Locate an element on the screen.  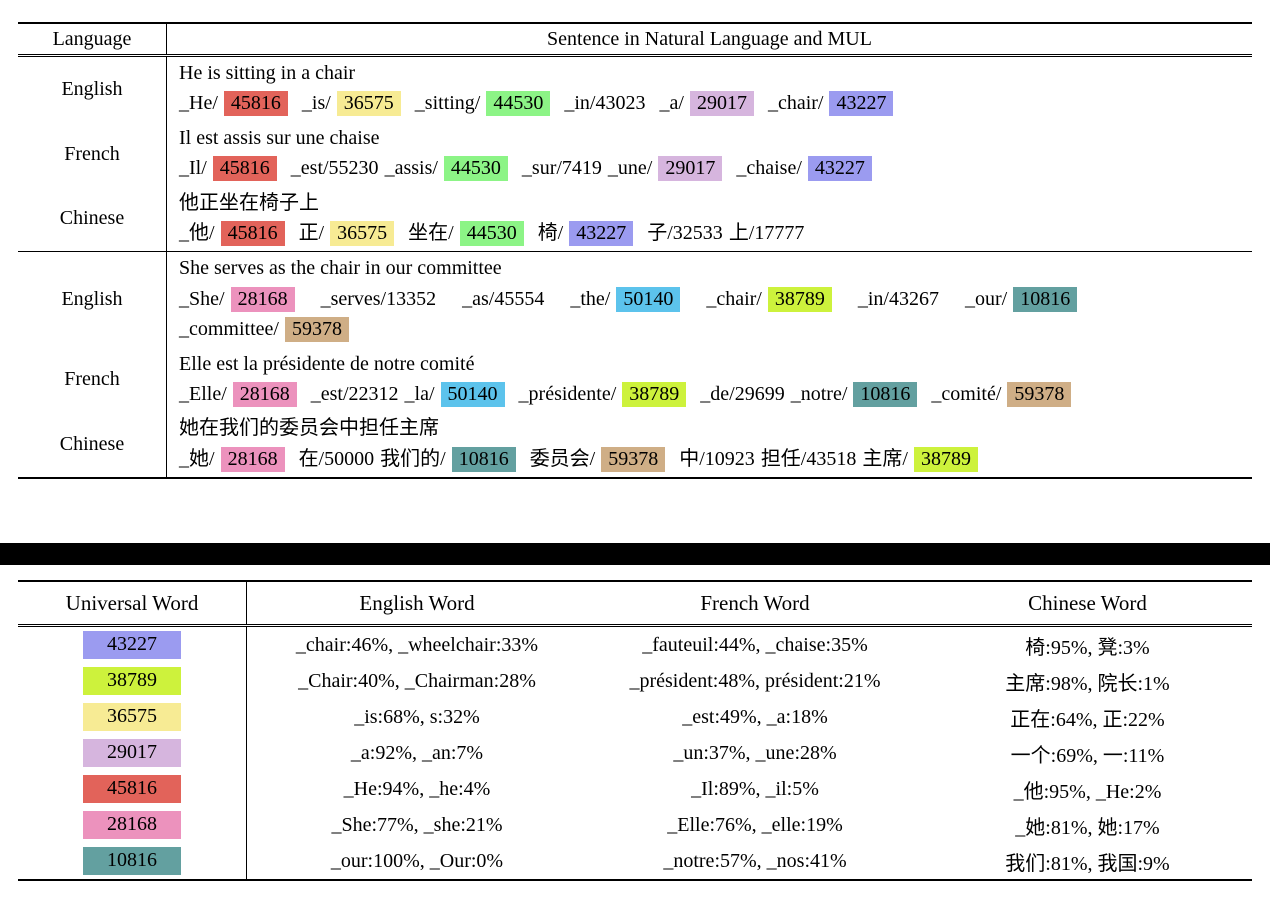
french-word-cell: _président:48%, président:21% is located at coordinates (755, 680).